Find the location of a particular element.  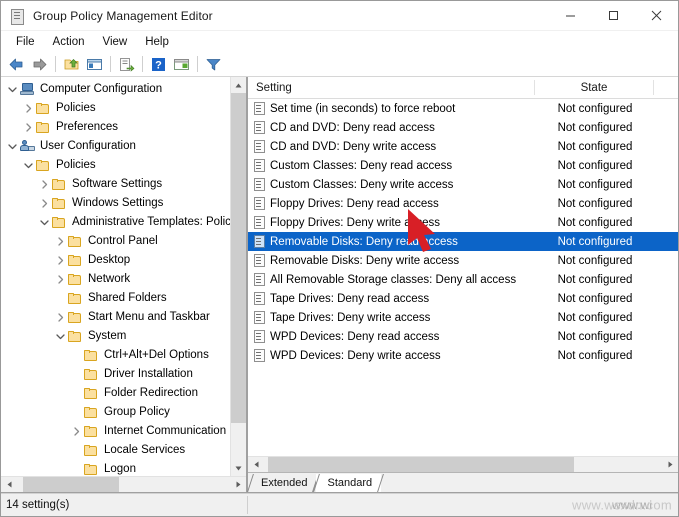

menu-help: Help is located at coordinates (157, 42).